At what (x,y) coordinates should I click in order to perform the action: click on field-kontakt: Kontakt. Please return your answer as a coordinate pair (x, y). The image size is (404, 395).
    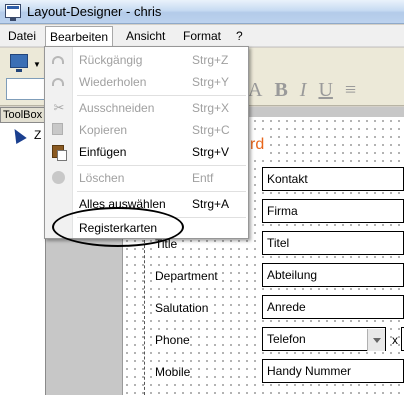
    Looking at the image, I should click on (333, 179).